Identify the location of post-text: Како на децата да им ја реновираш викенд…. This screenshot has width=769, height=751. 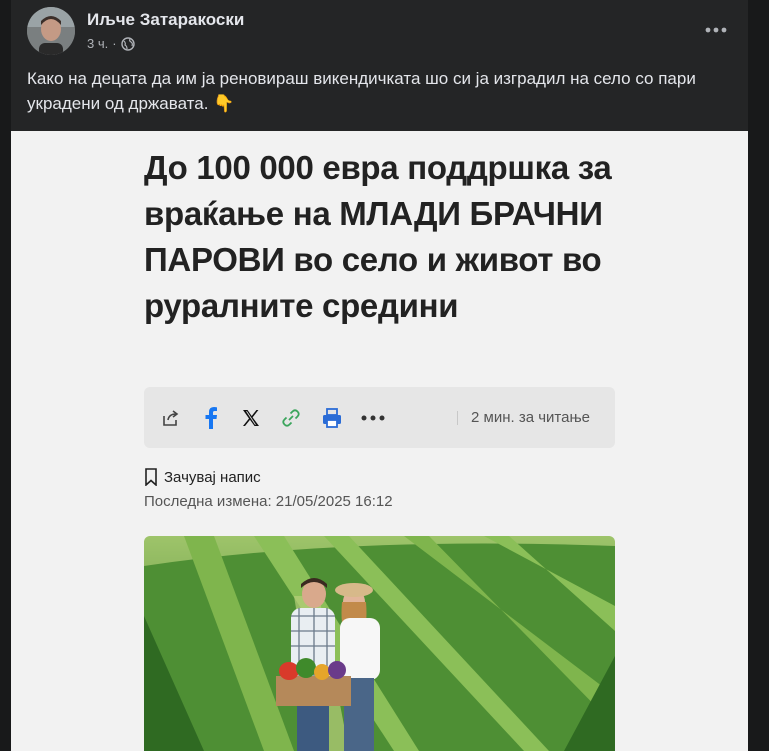
(361, 91).